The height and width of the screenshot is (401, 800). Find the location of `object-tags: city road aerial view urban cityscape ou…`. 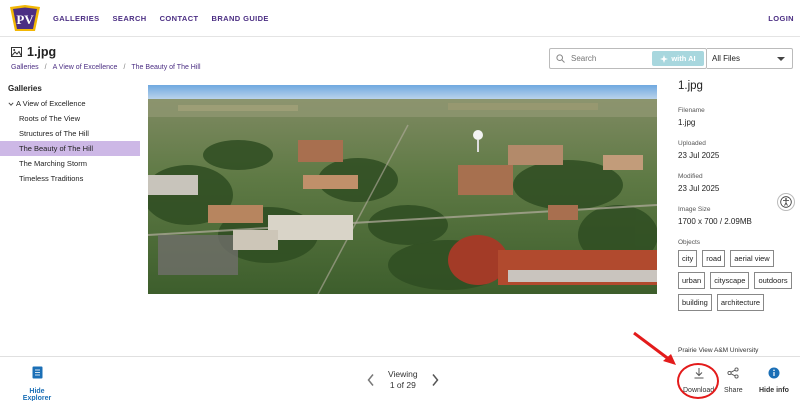

object-tags: city road aerial view urban cityscape ou… is located at coordinates (735, 280).